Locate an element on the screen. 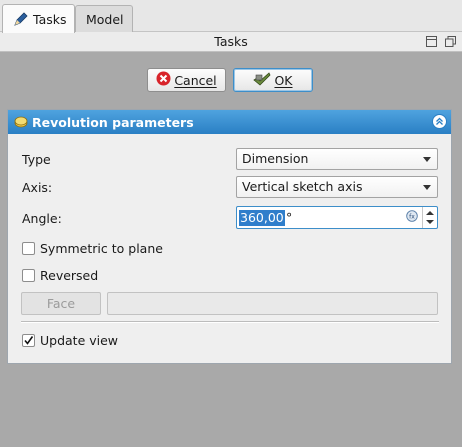  cancel-label: Cancel is located at coordinates (195, 80).